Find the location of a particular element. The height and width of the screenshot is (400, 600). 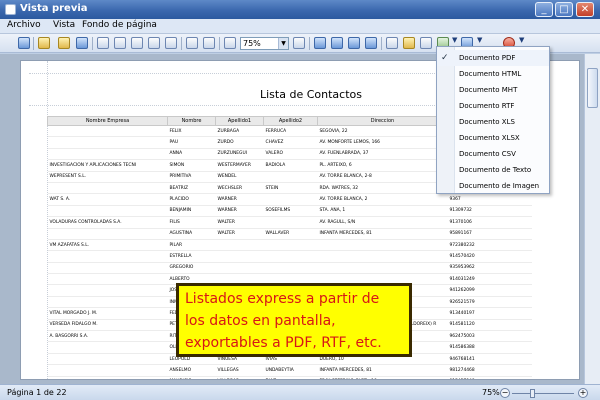

table-cell: AGUSTINA is located at coordinates (191, 234).